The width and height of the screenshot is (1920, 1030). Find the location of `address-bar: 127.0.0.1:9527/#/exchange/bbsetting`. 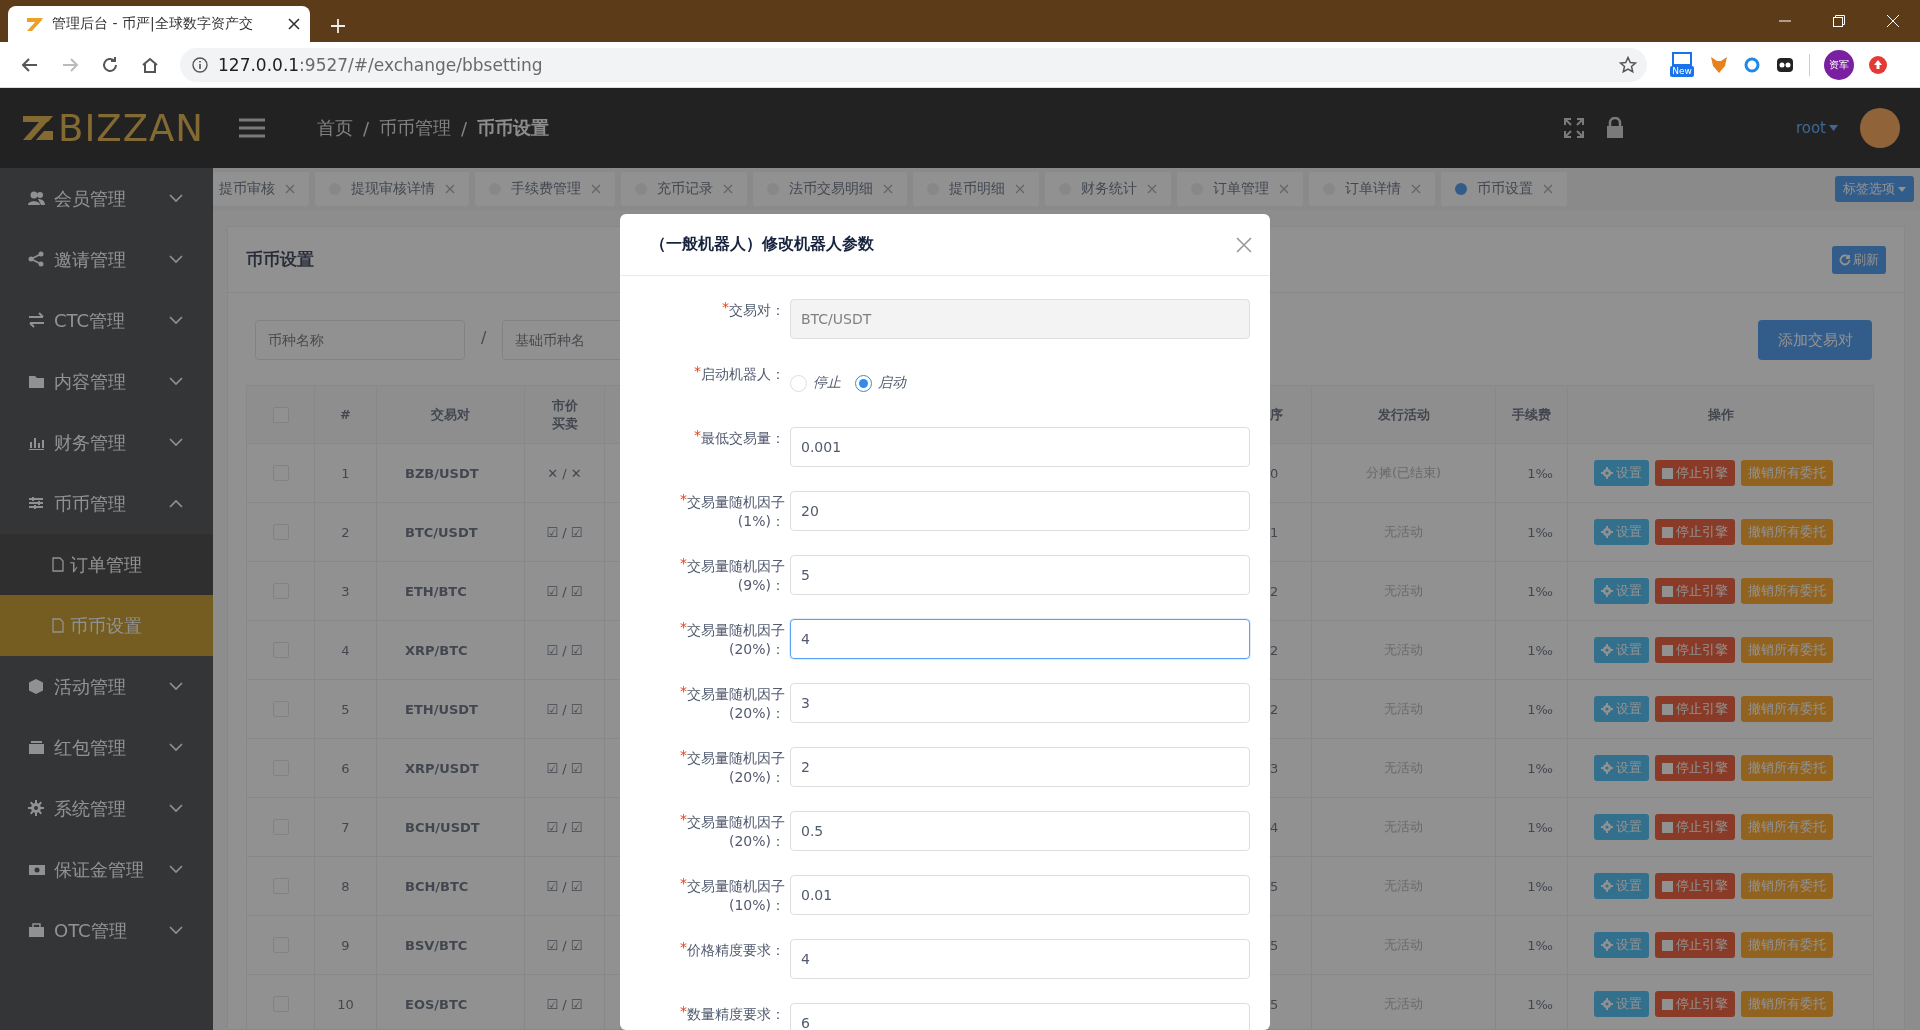

address-bar: 127.0.0.1:9527/#/exchange/bbsetting is located at coordinates (913, 64).